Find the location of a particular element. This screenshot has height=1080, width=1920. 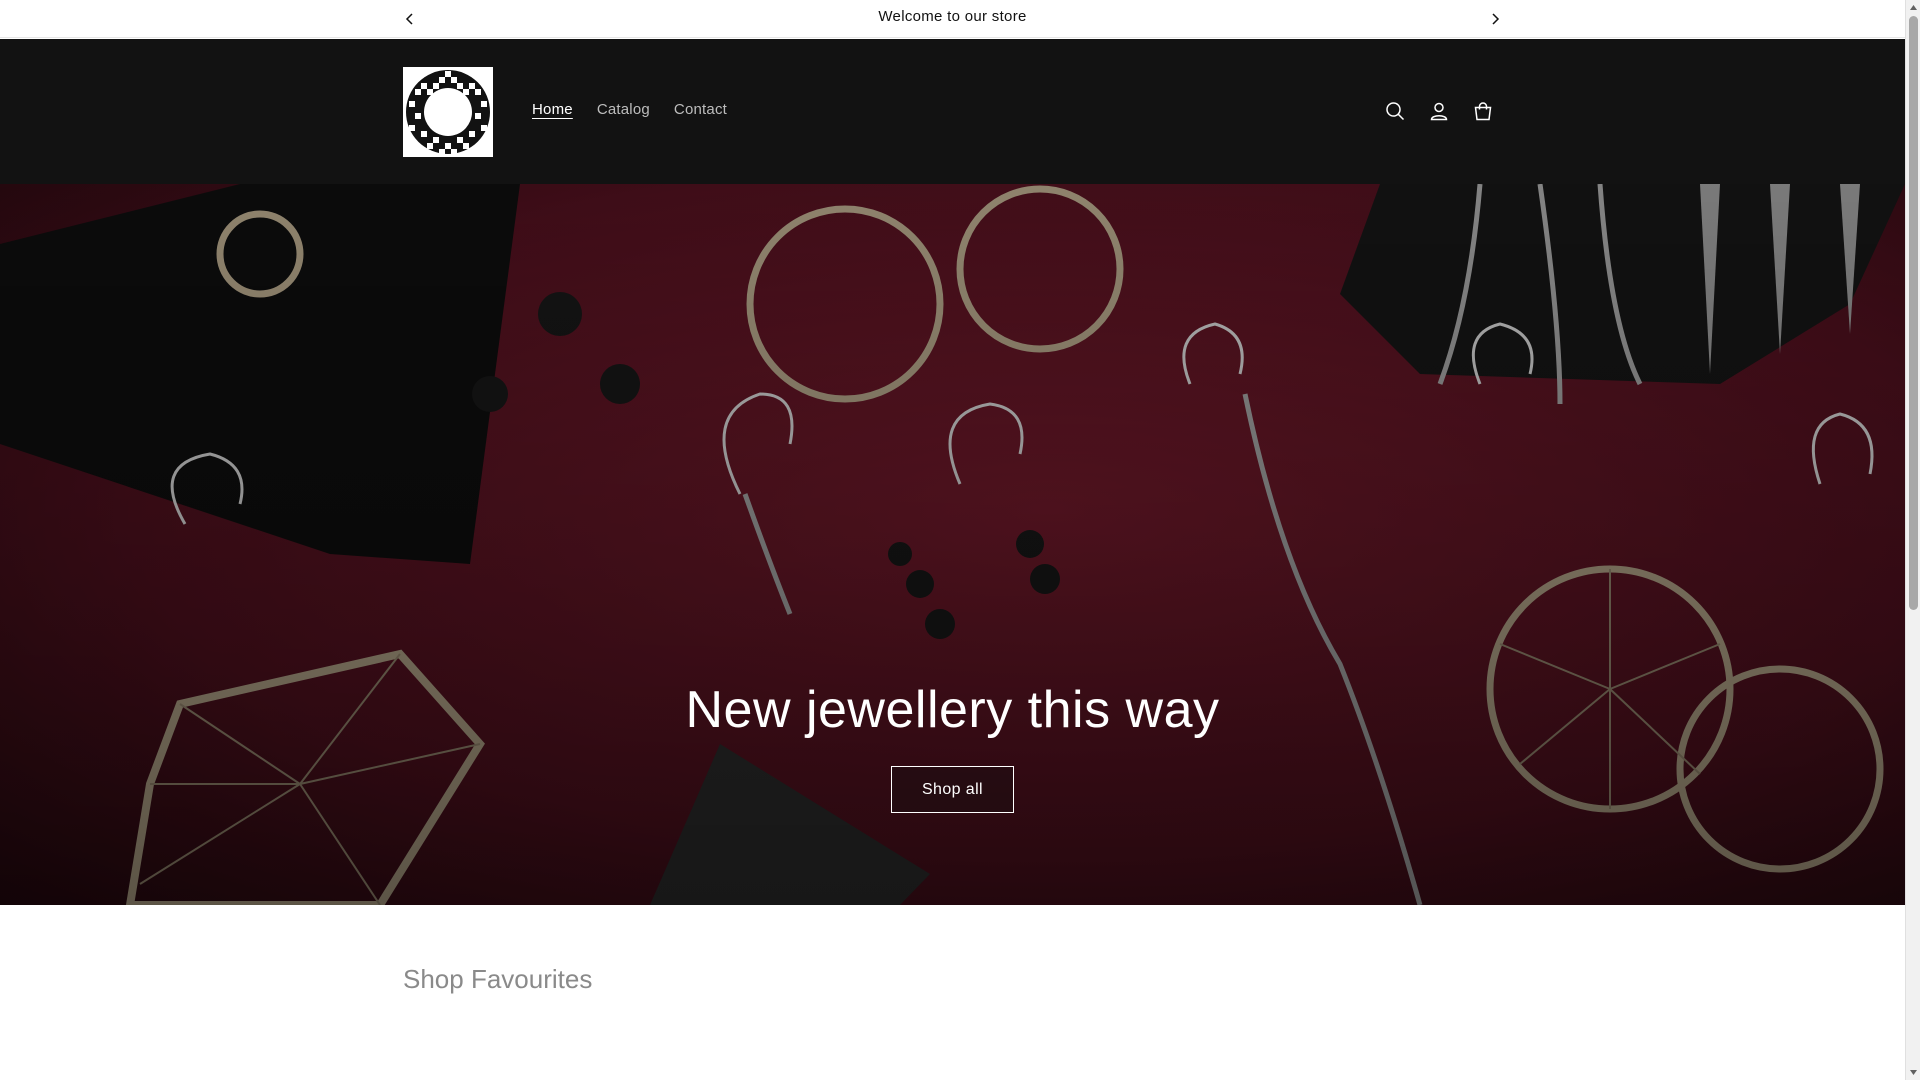

search-icon is located at coordinates (1395, 111).